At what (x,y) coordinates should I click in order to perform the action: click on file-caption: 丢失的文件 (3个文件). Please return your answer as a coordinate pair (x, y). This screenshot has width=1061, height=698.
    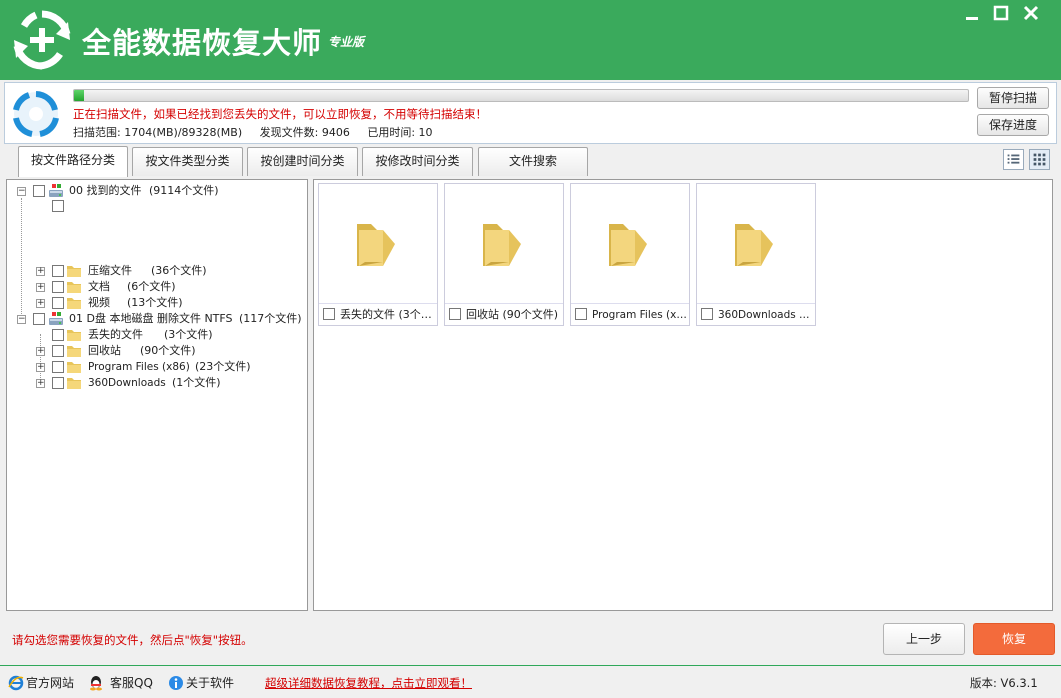
    Looking at the image, I should click on (378, 314).